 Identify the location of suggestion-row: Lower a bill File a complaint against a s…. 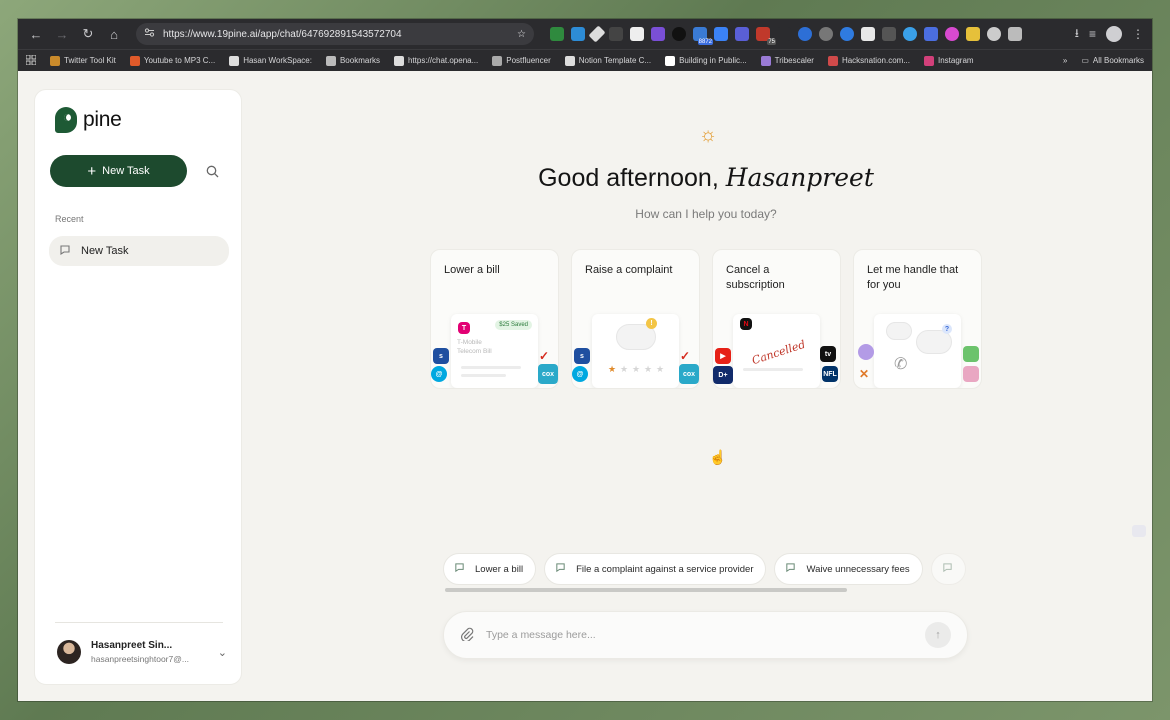
(705, 569).